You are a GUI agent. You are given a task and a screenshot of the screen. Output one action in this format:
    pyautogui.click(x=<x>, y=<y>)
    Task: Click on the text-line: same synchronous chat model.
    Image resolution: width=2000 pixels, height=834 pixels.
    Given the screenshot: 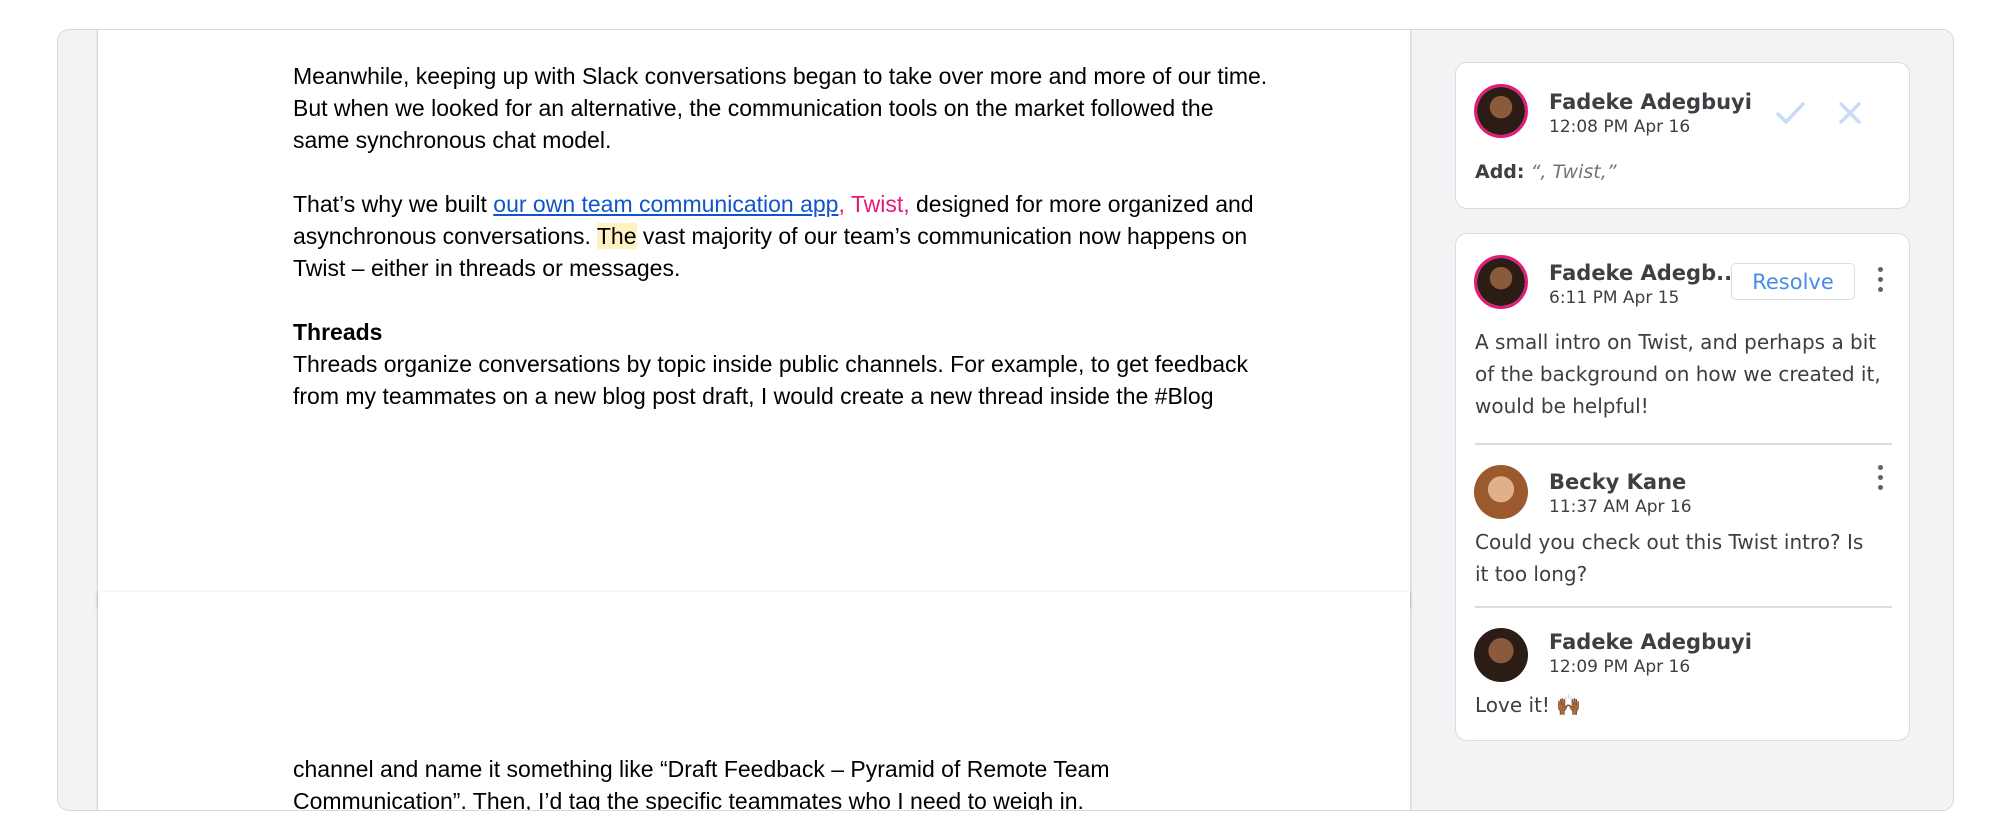 What is the action you would take?
    pyautogui.click(x=452, y=140)
    